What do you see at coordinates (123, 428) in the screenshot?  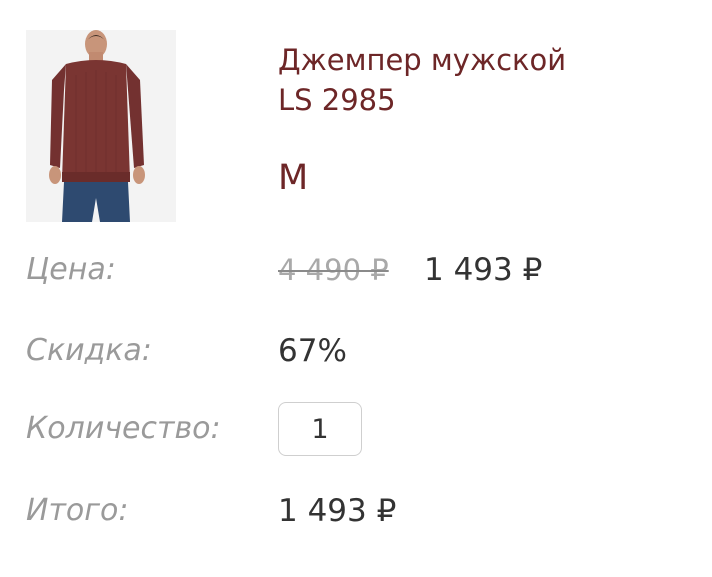 I see `quantity-label: Количество:` at bounding box center [123, 428].